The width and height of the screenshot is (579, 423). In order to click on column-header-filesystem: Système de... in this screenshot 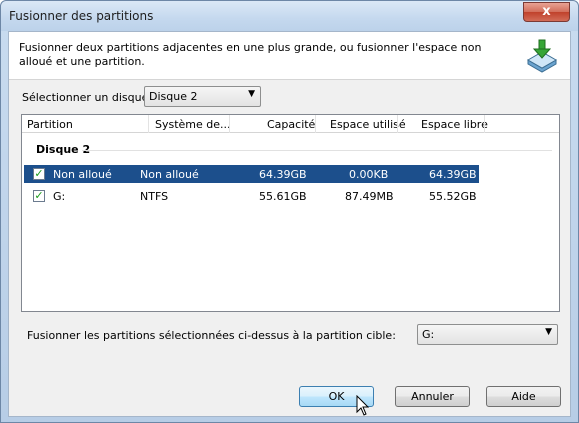, I will do `click(193, 124)`.